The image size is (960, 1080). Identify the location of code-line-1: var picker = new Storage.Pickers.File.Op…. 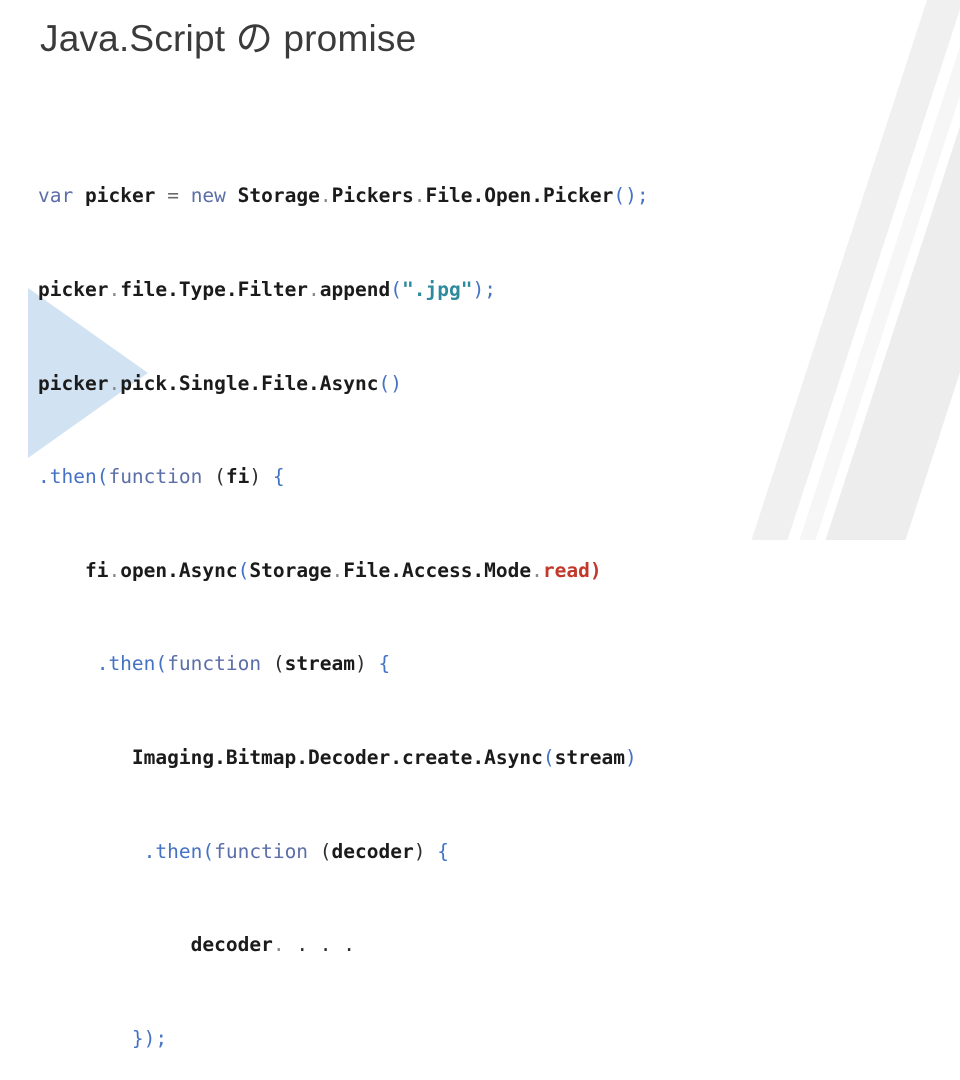
(343, 196).